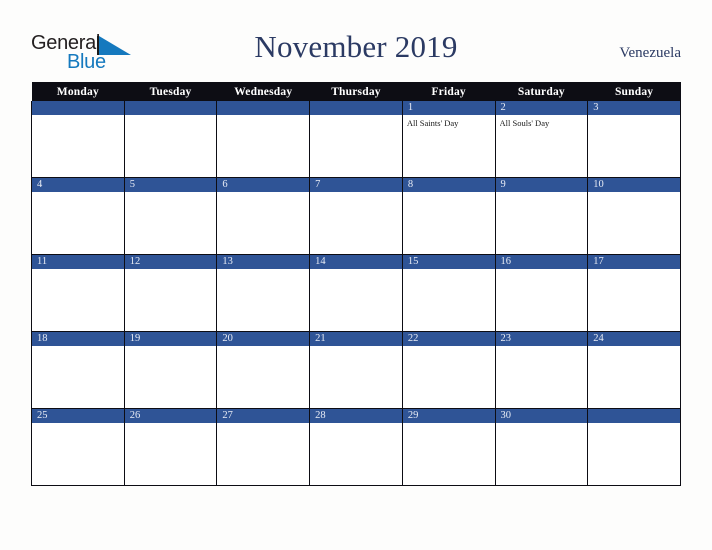  I want to click on day-cell-14: 14, so click(356, 293).